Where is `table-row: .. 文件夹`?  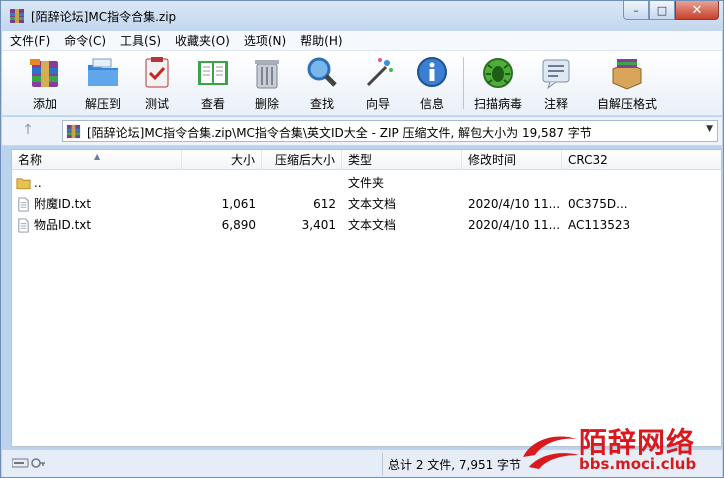 table-row: .. 文件夹 is located at coordinates (366, 183).